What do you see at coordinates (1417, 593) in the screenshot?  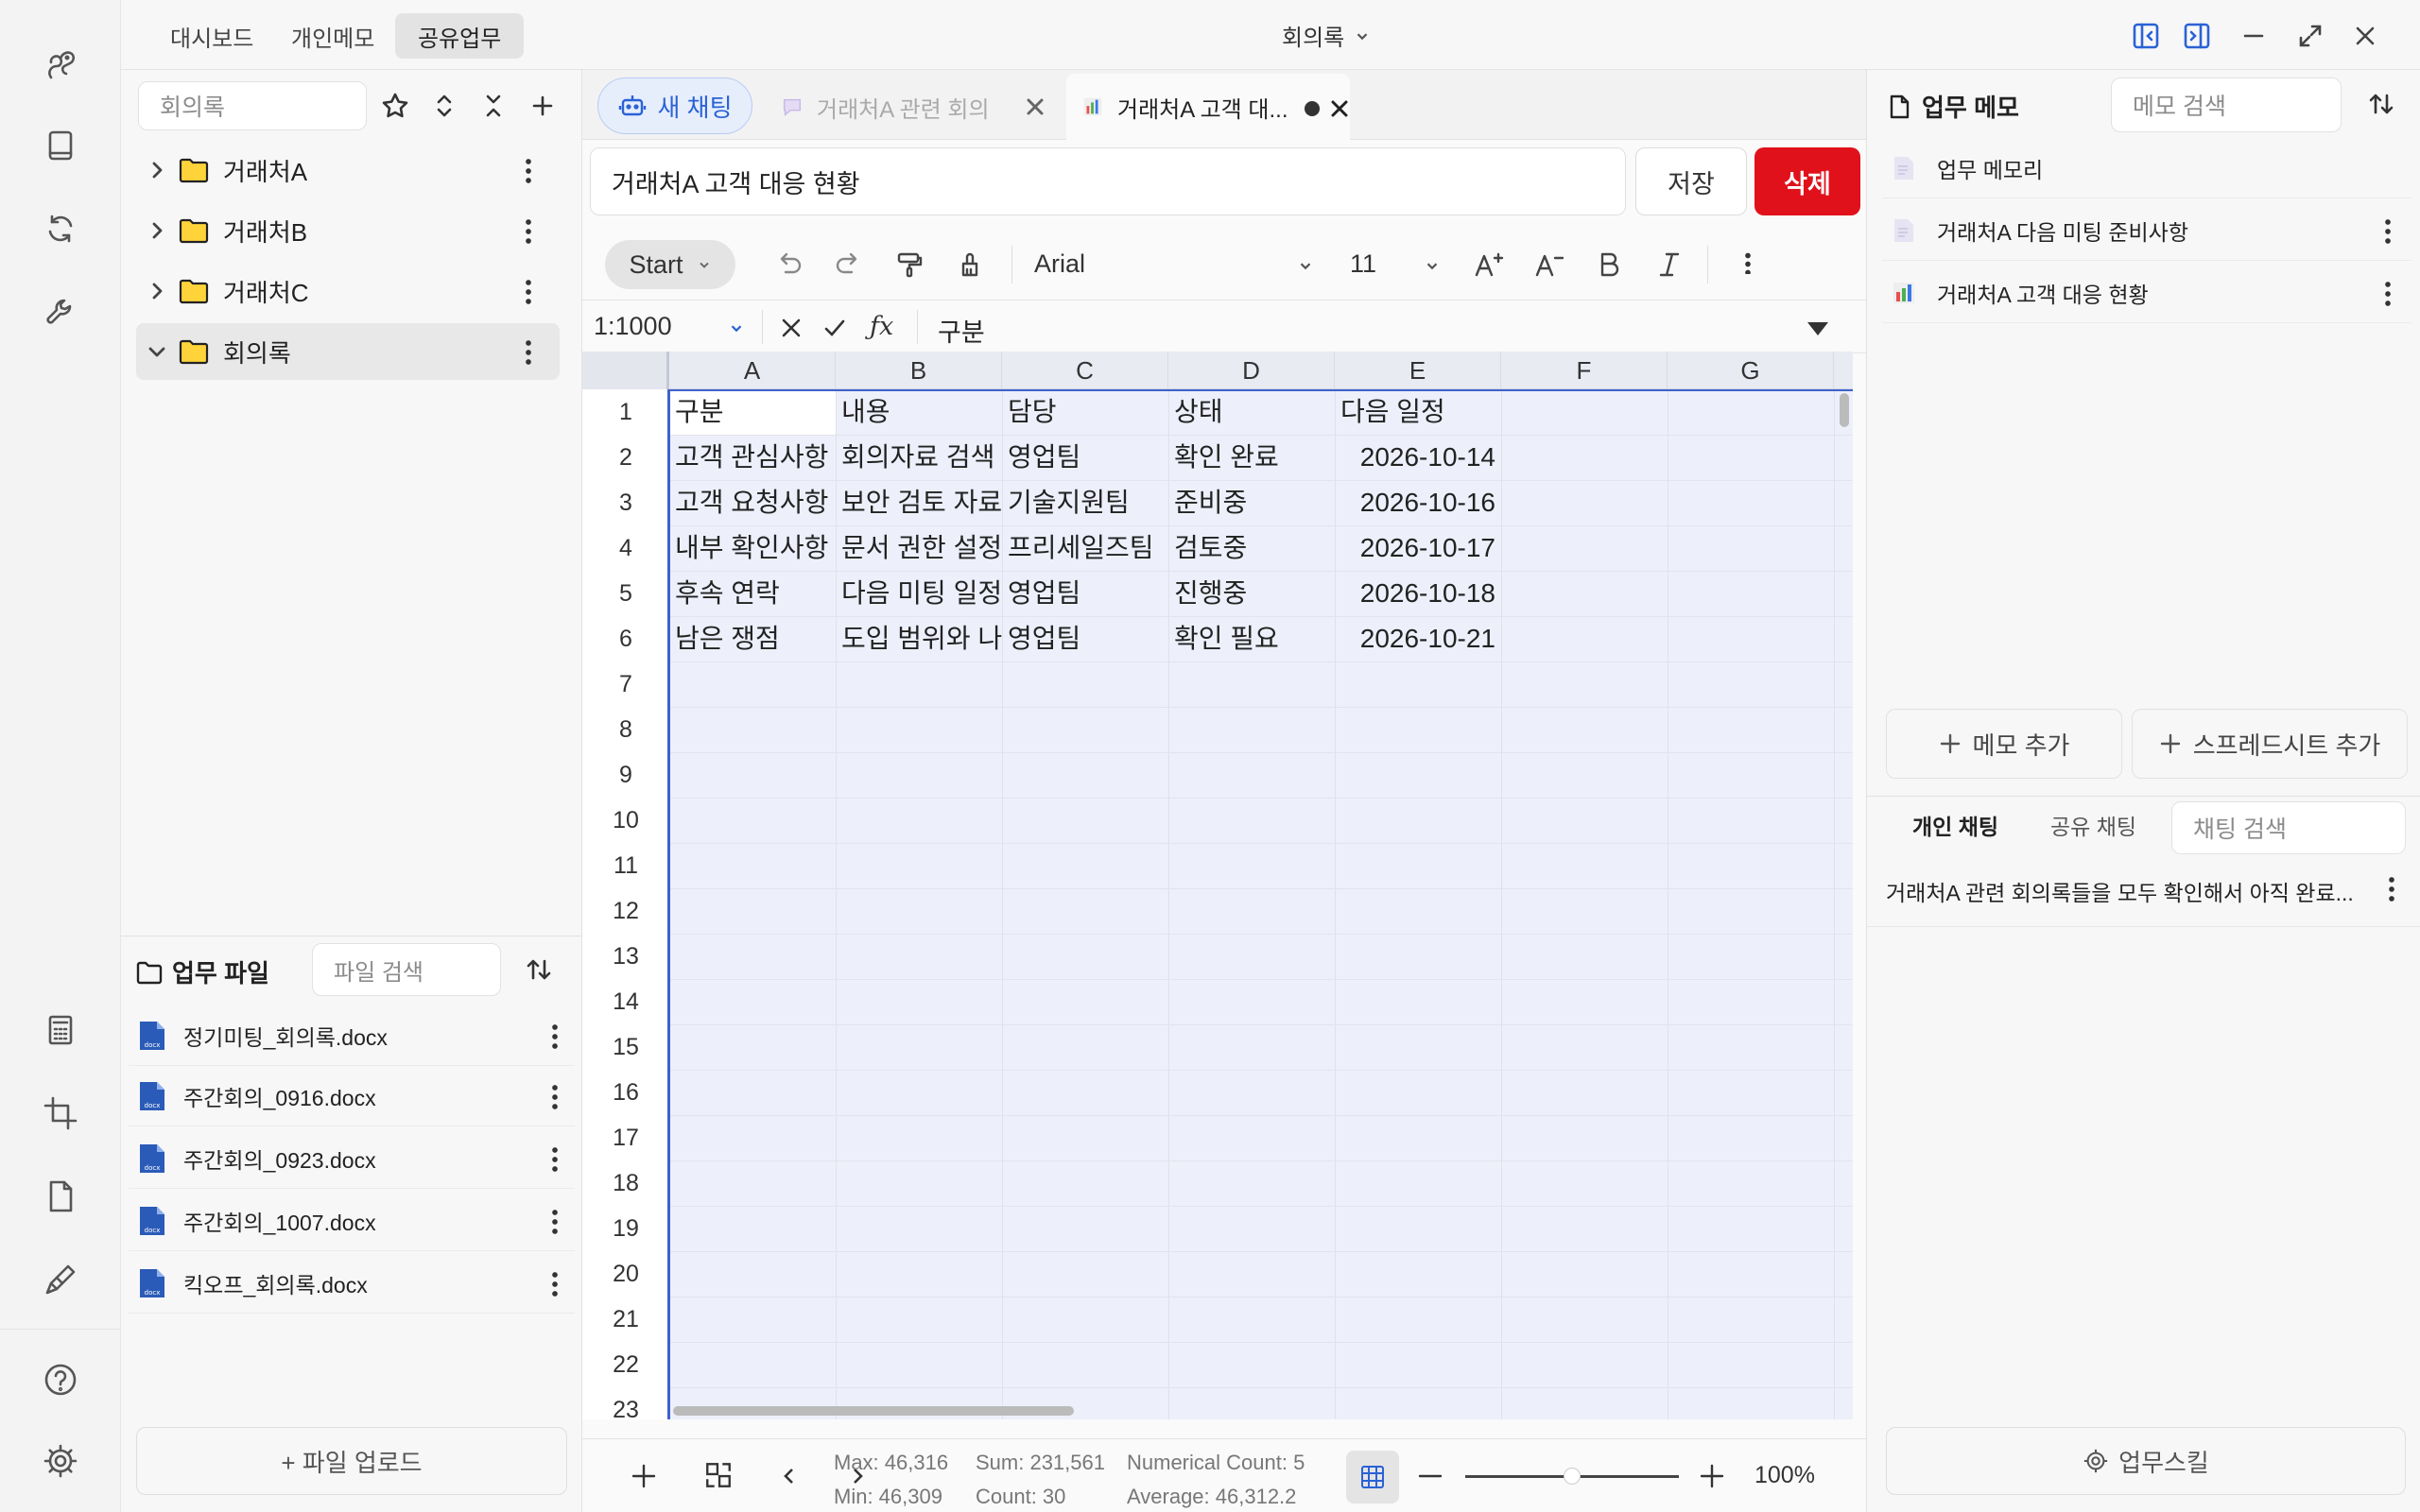 I see `cell: 2026-10-18` at bounding box center [1417, 593].